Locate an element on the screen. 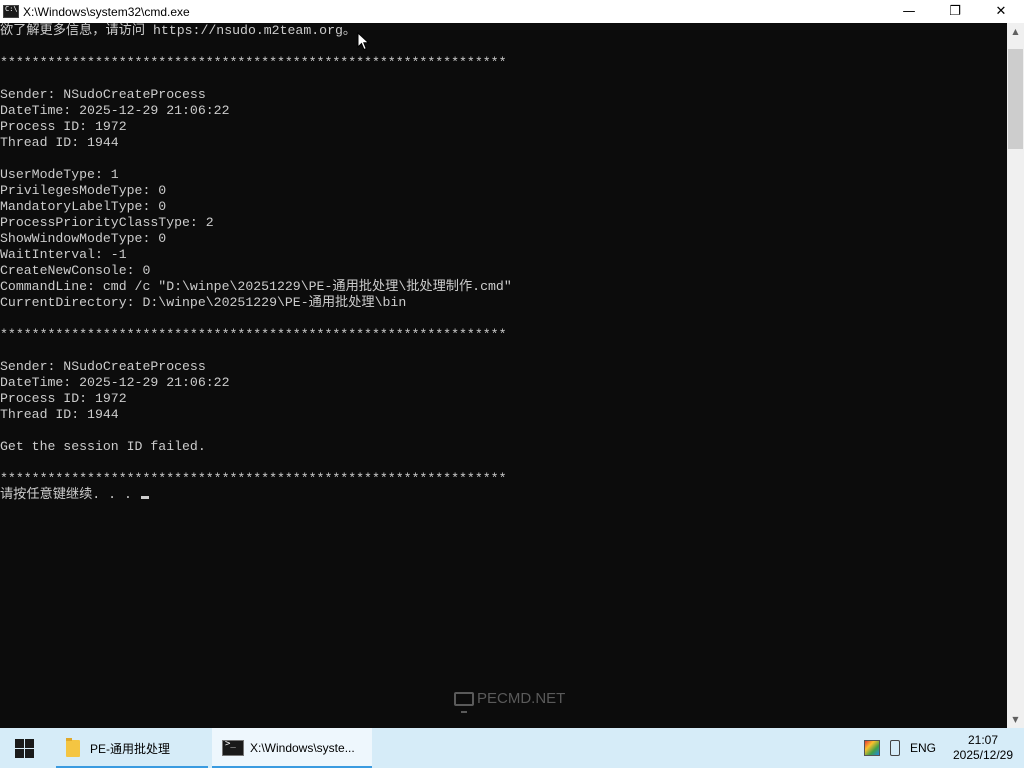 This screenshot has width=1024, height=768. title-bar: X:\Windows\system32\cmd.exe — ❐ ✕ is located at coordinates (512, 11).